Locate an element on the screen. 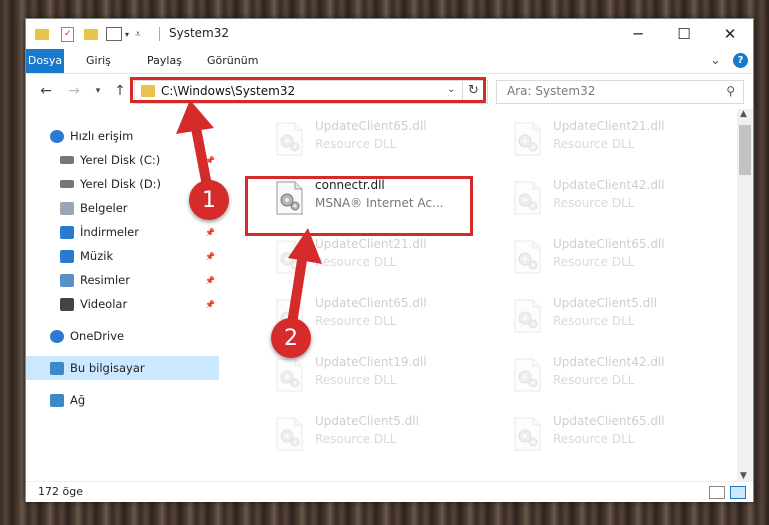 Image resolution: width=769 pixels, height=525 pixels. network-icon is located at coordinates (57, 400).